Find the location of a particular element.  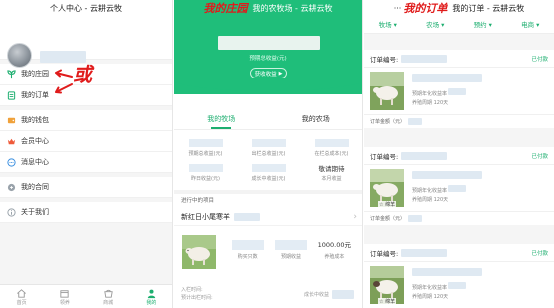

bottom-tabbar: 首页 领养 商城 我的 is located at coordinates (86, 296).